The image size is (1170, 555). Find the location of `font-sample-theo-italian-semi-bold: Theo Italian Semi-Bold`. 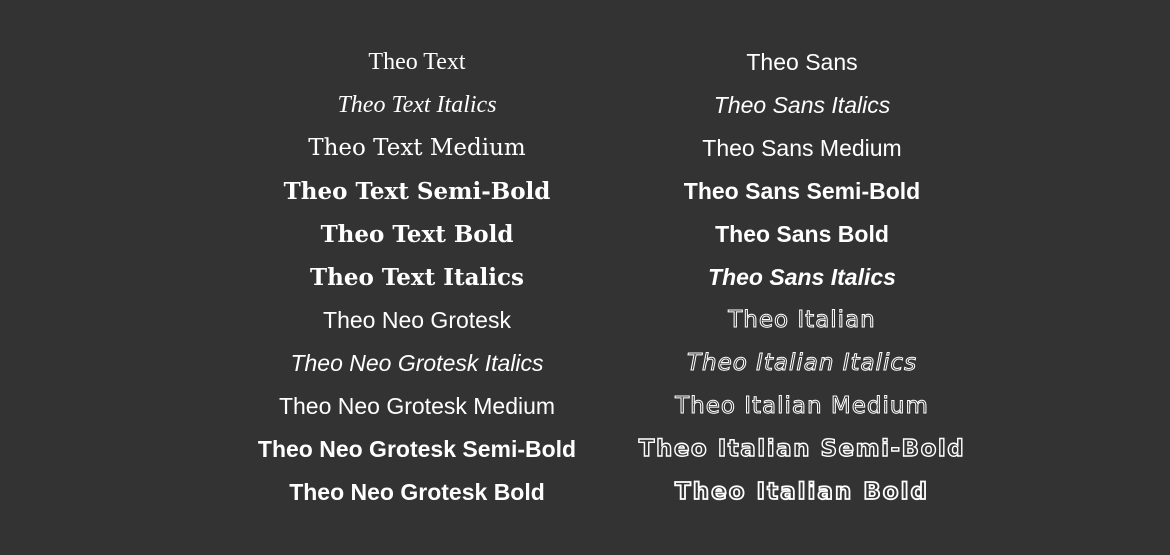

font-sample-theo-italian-semi-bold: Theo Italian Semi-Bold is located at coordinates (802, 448).